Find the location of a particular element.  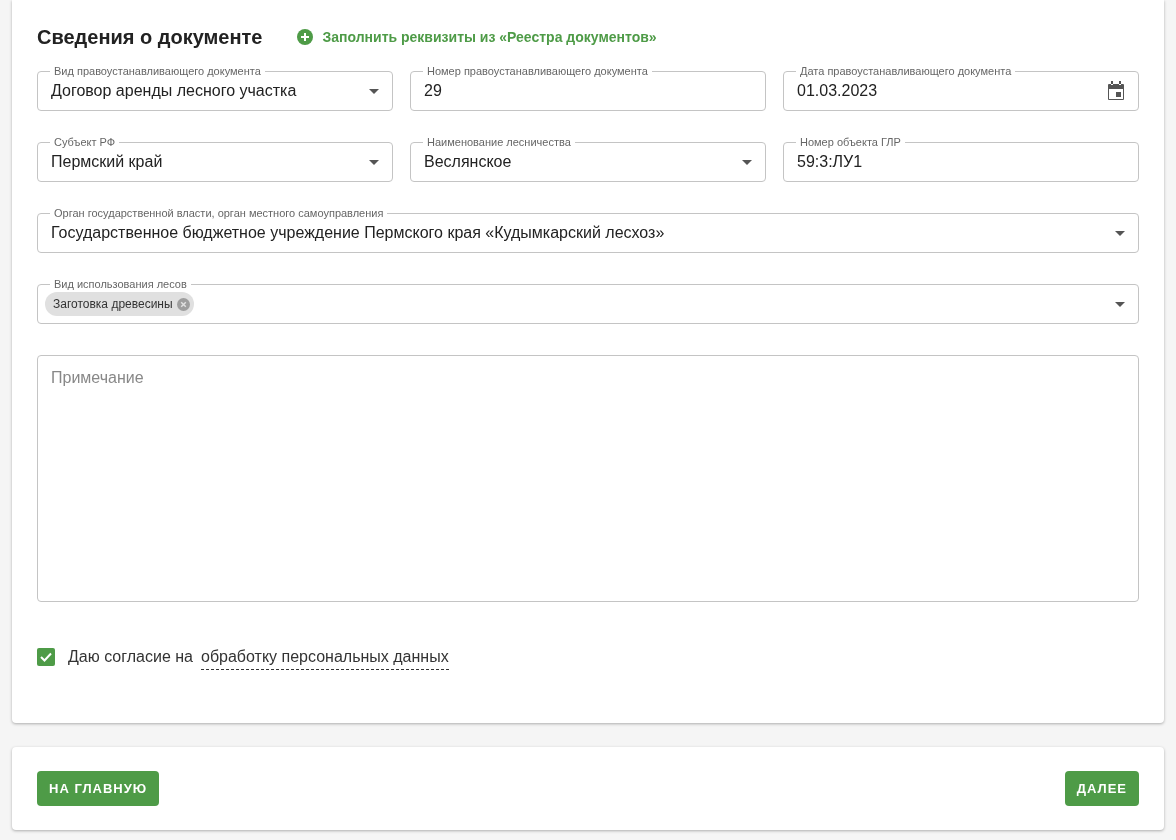

field-label: Дата правоустанавливающего документа is located at coordinates (906, 71).